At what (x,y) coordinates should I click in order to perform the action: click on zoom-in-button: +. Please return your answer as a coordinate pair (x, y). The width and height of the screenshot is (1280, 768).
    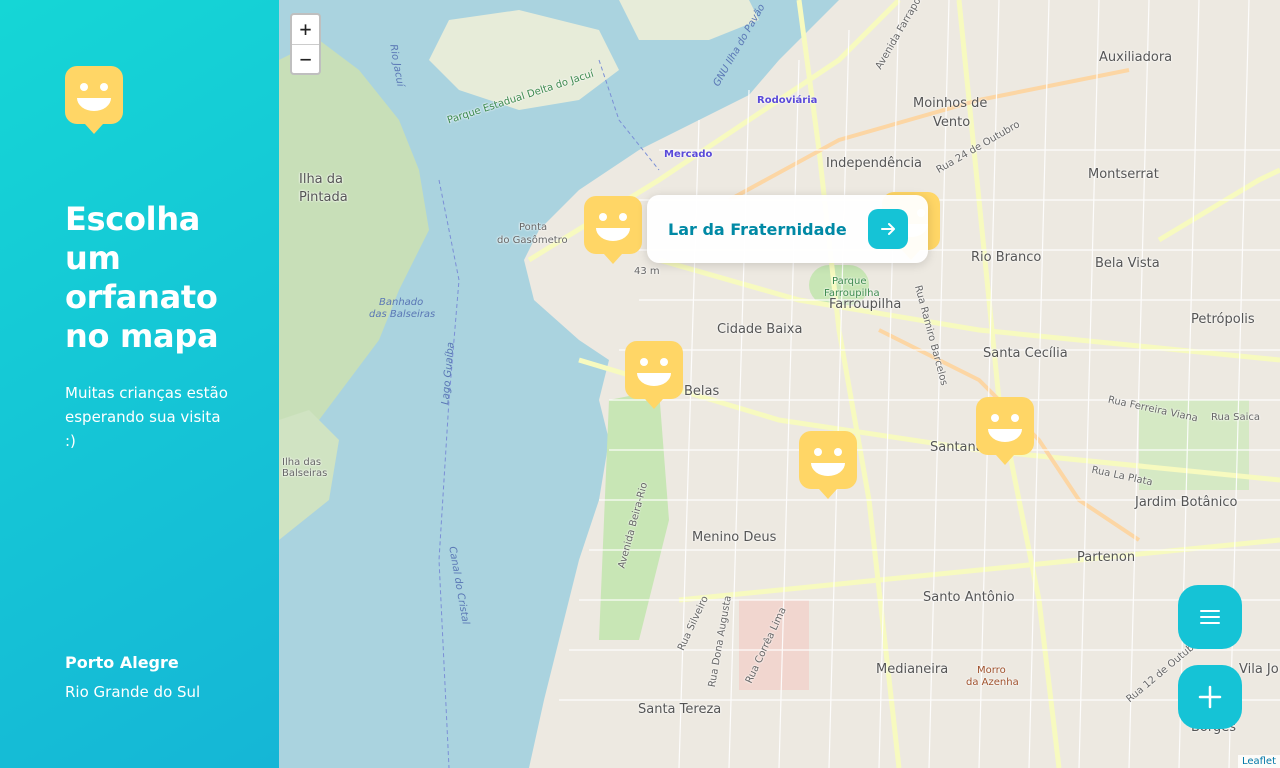
    Looking at the image, I should click on (305, 29).